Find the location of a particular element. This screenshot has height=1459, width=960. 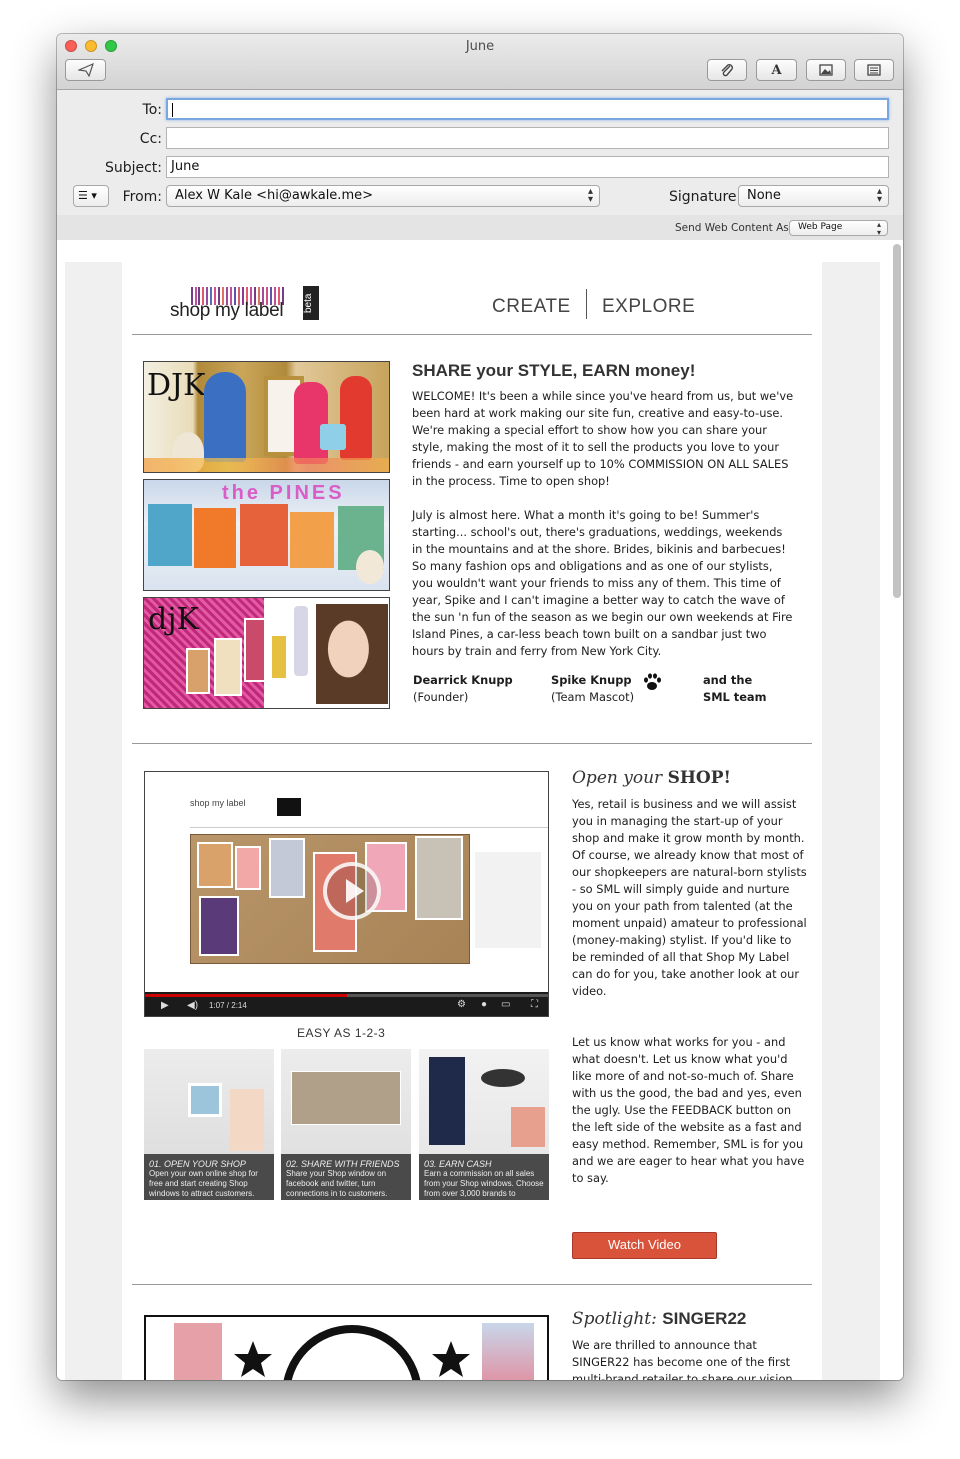

paperclip-icon is located at coordinates (727, 70).